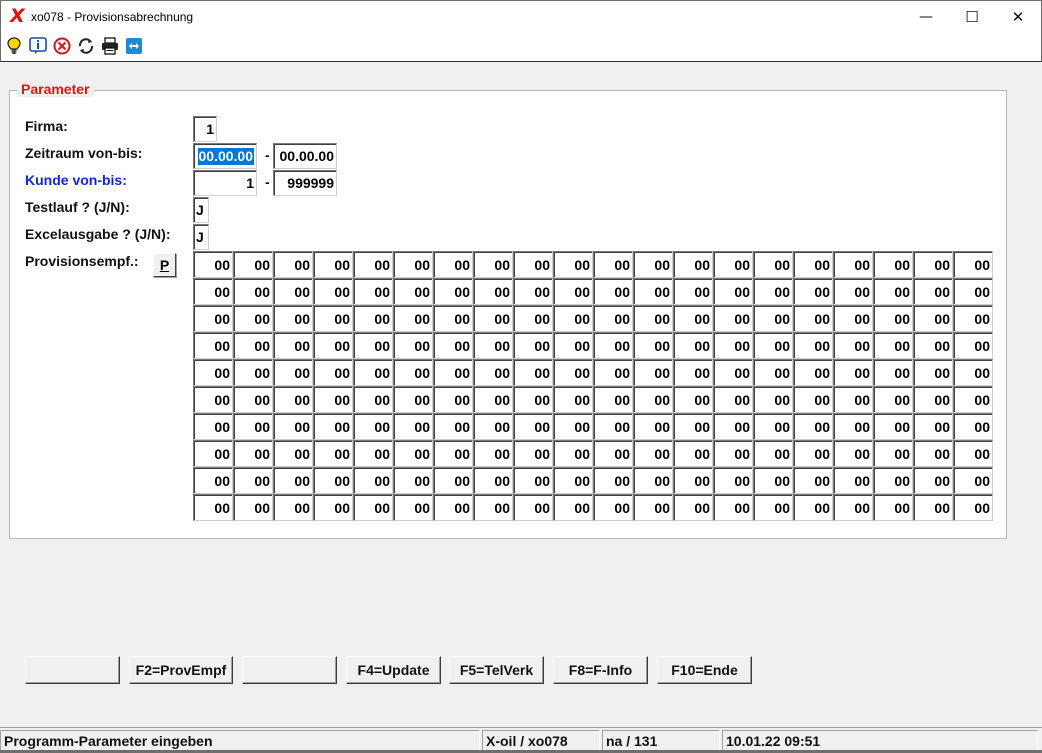  I want to click on lightbulb-icon, so click(14, 46).